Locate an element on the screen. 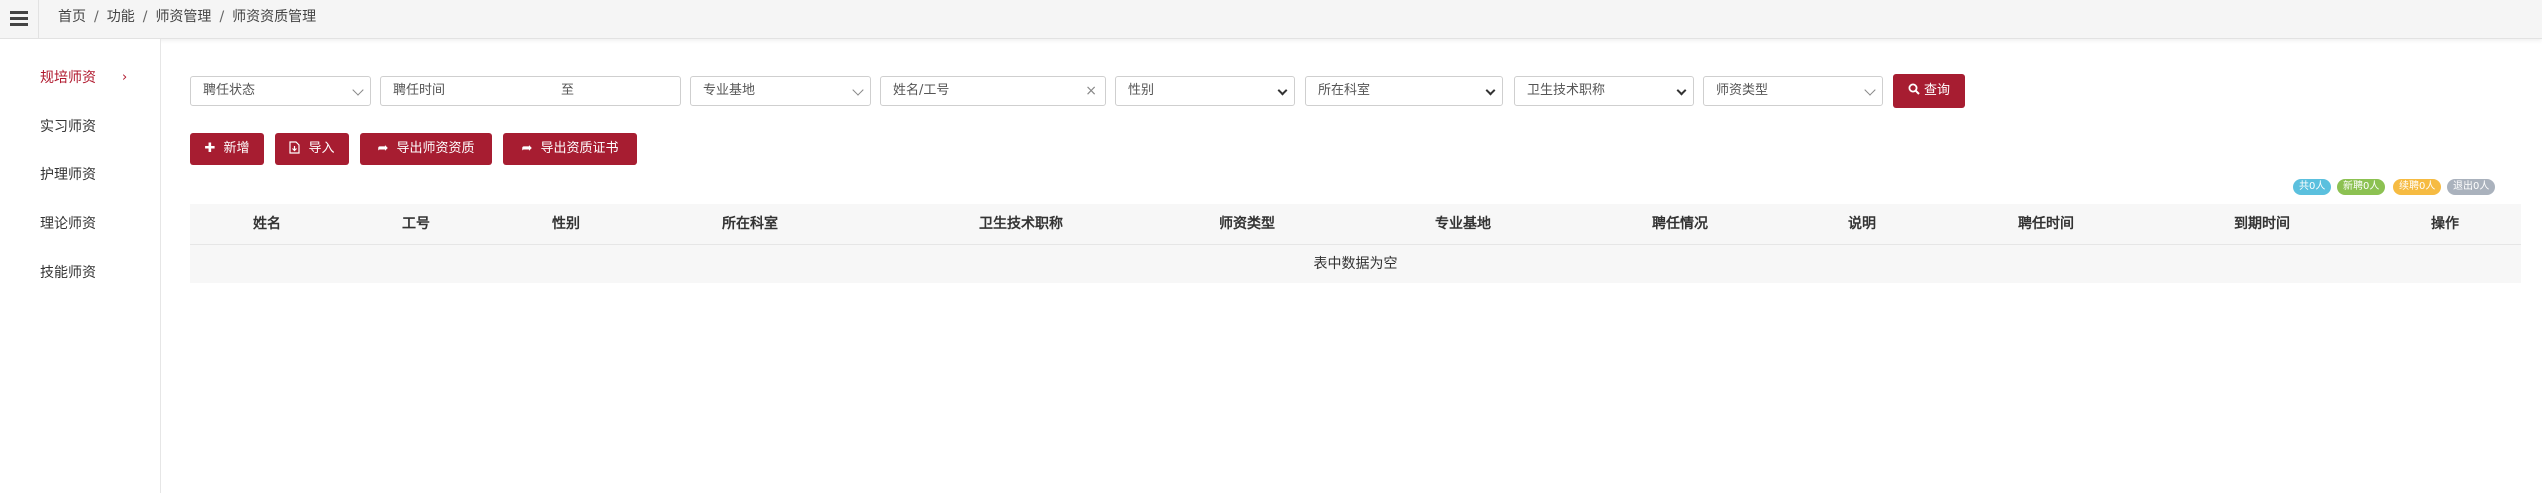  breadcrumb-item-function: 功能 is located at coordinates (121, 17).